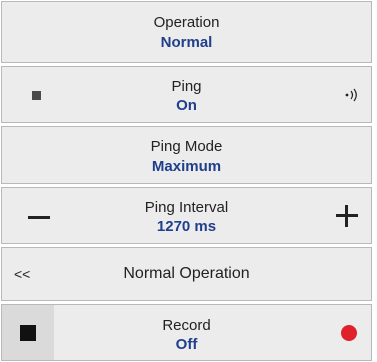 The image size is (377, 362). What do you see at coordinates (186, 86) in the screenshot?
I see `ping-label: Ping` at bounding box center [186, 86].